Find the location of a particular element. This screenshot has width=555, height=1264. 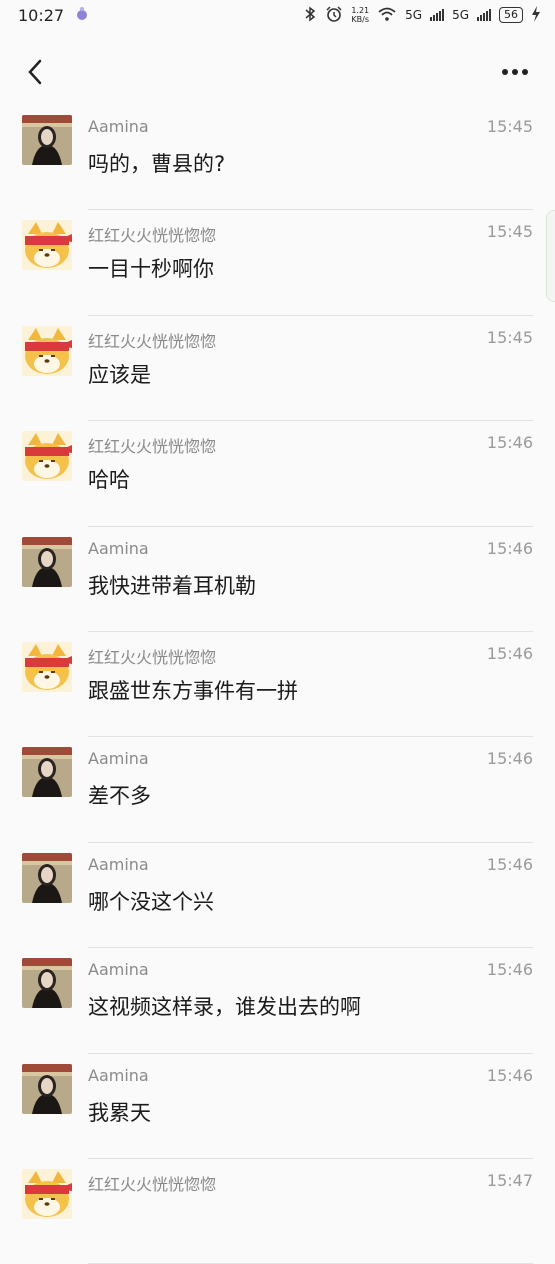

message-item: 红红火火恍恍惚惚 15:46 哈哈 is located at coordinates (277, 474).